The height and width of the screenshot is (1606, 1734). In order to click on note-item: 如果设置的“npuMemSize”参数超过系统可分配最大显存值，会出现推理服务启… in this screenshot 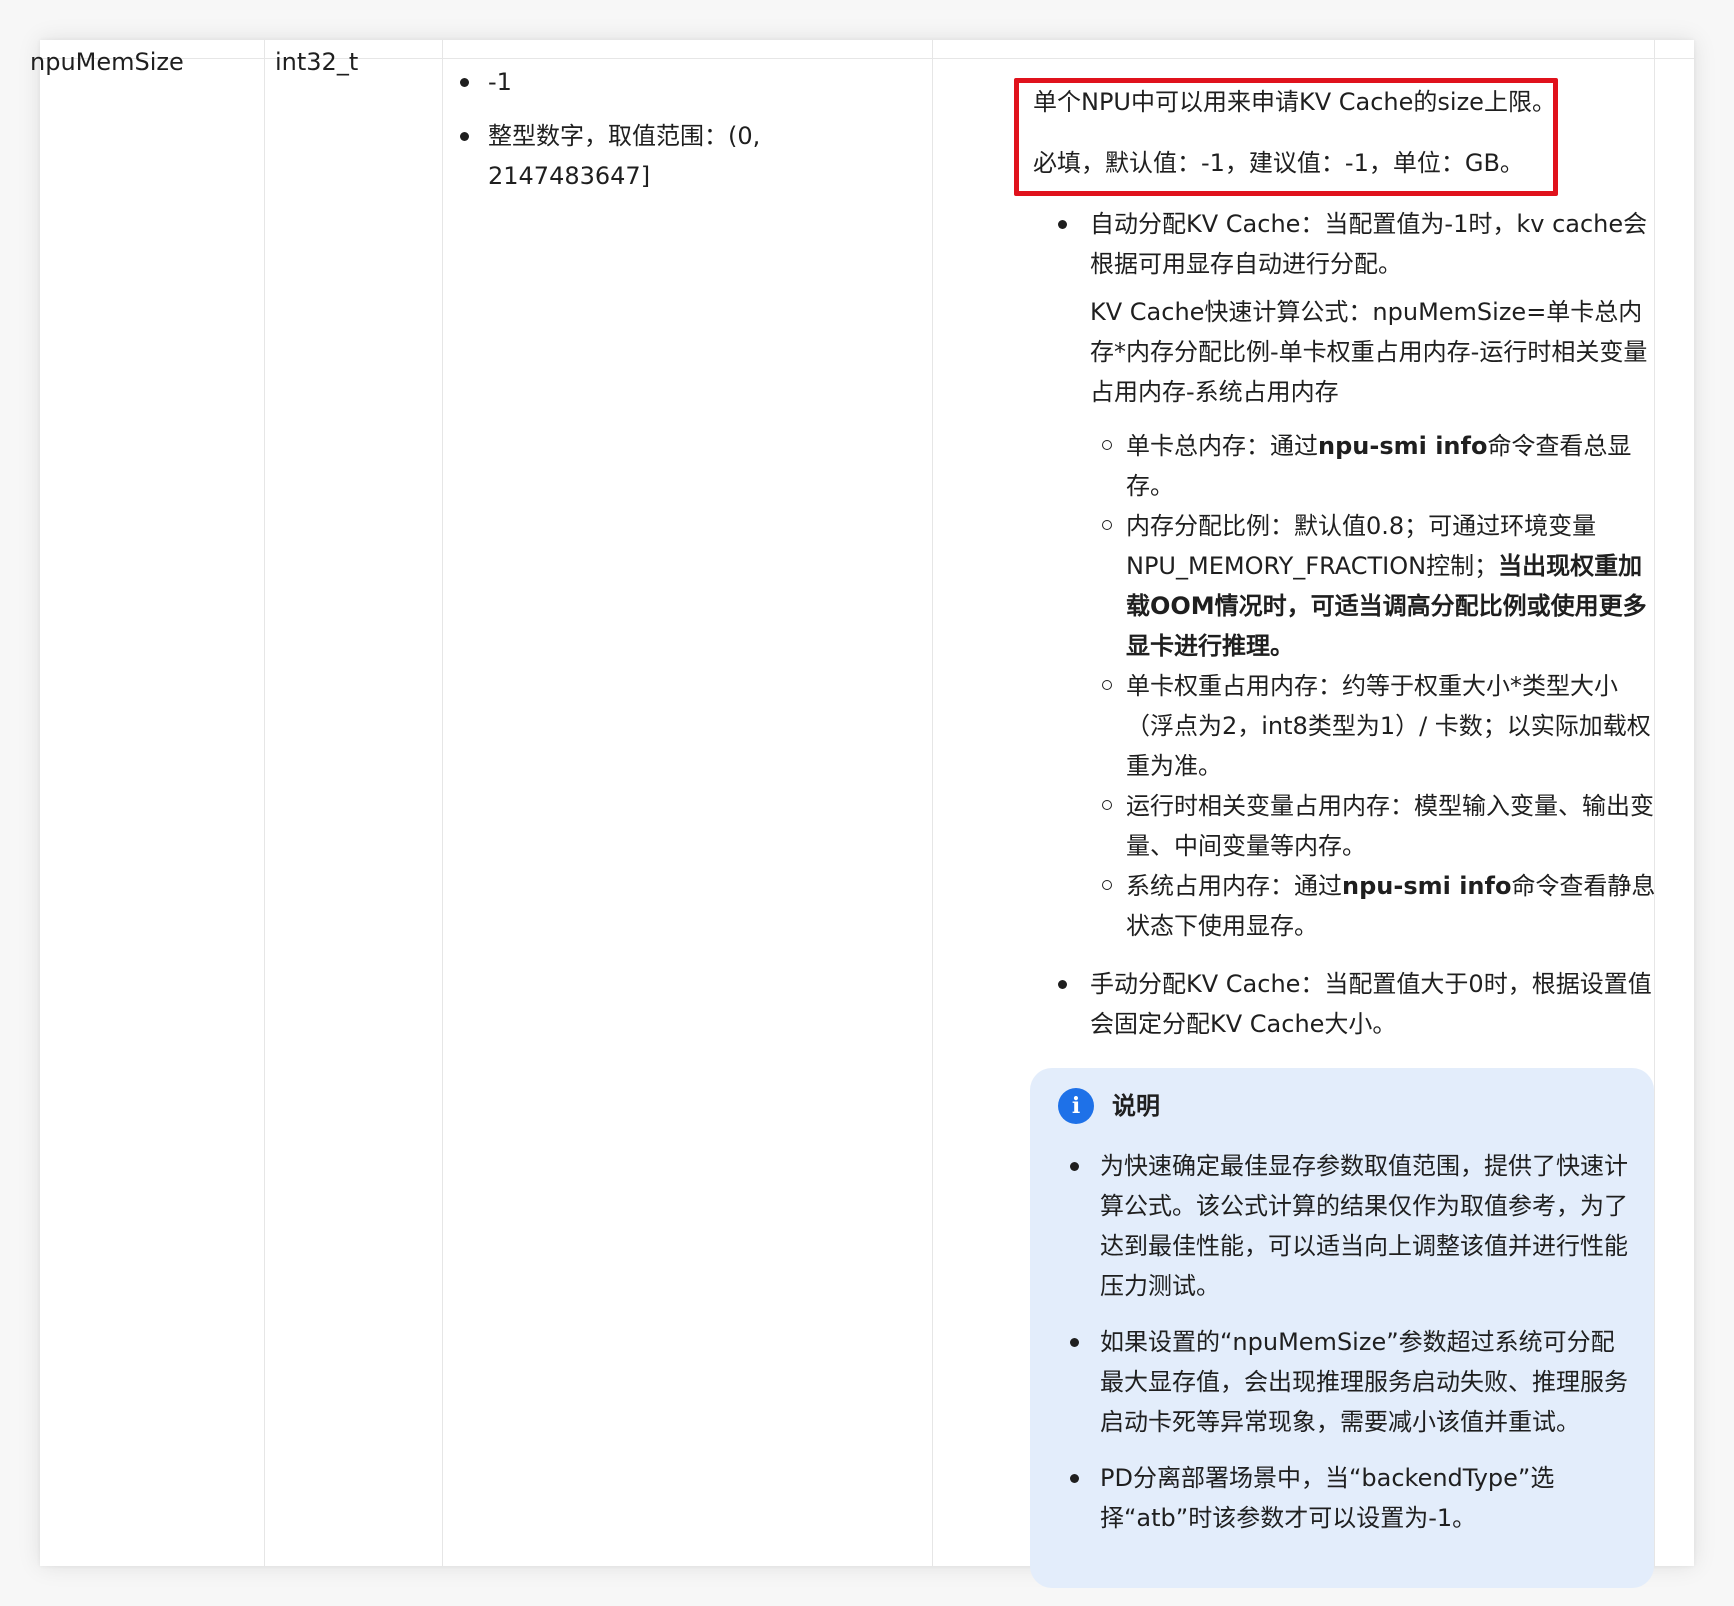, I will do `click(1345, 1382)`.